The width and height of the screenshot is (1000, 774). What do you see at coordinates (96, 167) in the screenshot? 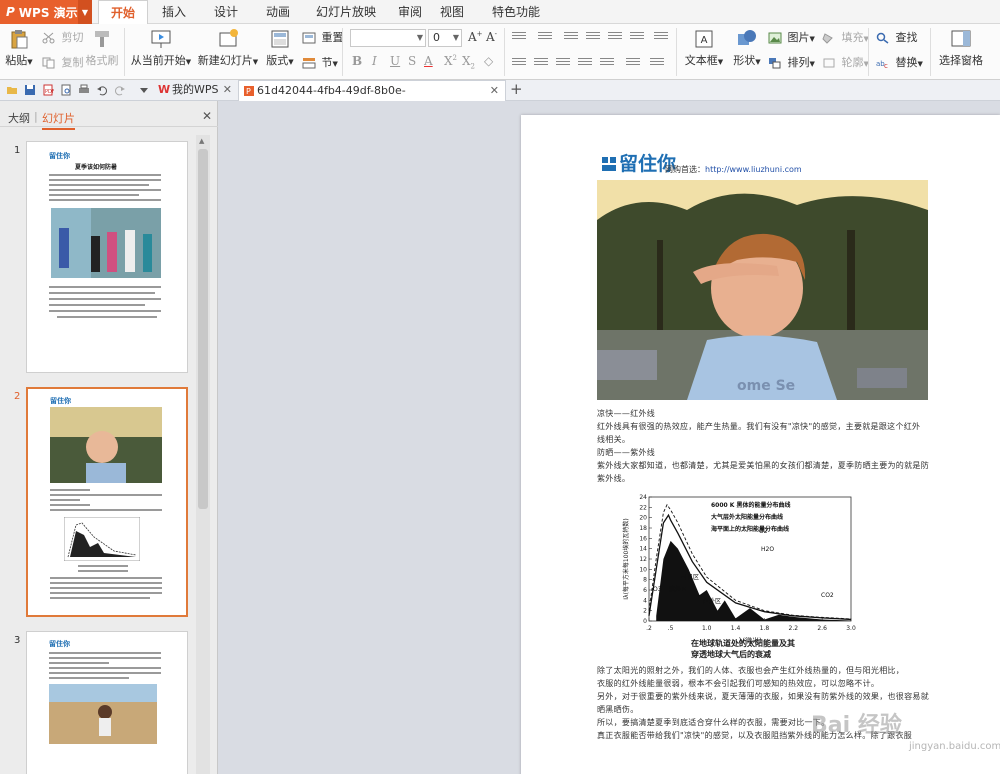
I see `thumb-title: 夏季该如何防暑` at bounding box center [96, 167].